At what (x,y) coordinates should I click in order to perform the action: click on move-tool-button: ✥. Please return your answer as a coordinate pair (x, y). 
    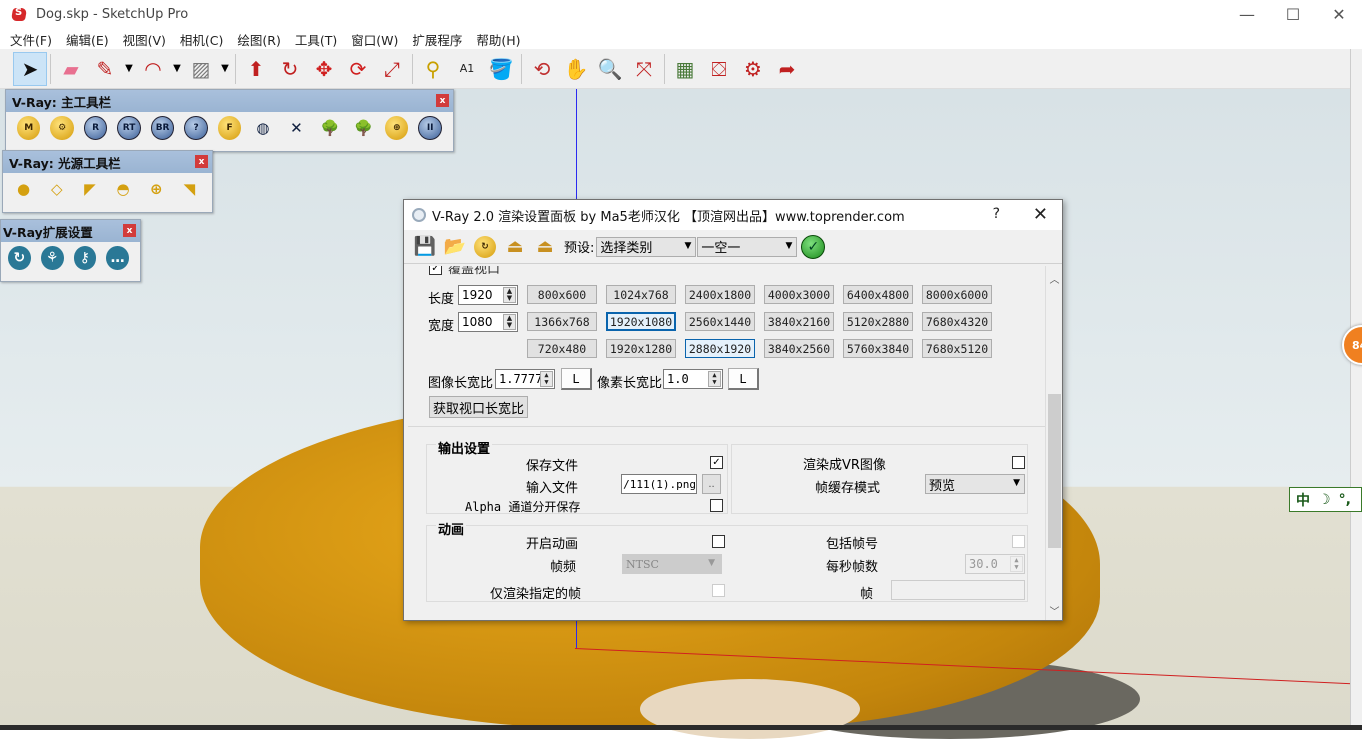
    Looking at the image, I should click on (324, 69).